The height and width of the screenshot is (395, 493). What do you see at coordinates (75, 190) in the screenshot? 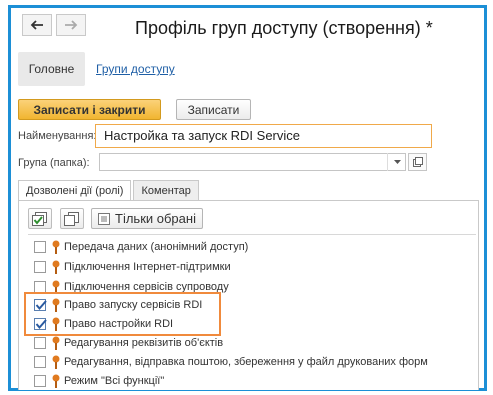
I see `tab-allowed-actions: Дозволені дії (ролі)` at bounding box center [75, 190].